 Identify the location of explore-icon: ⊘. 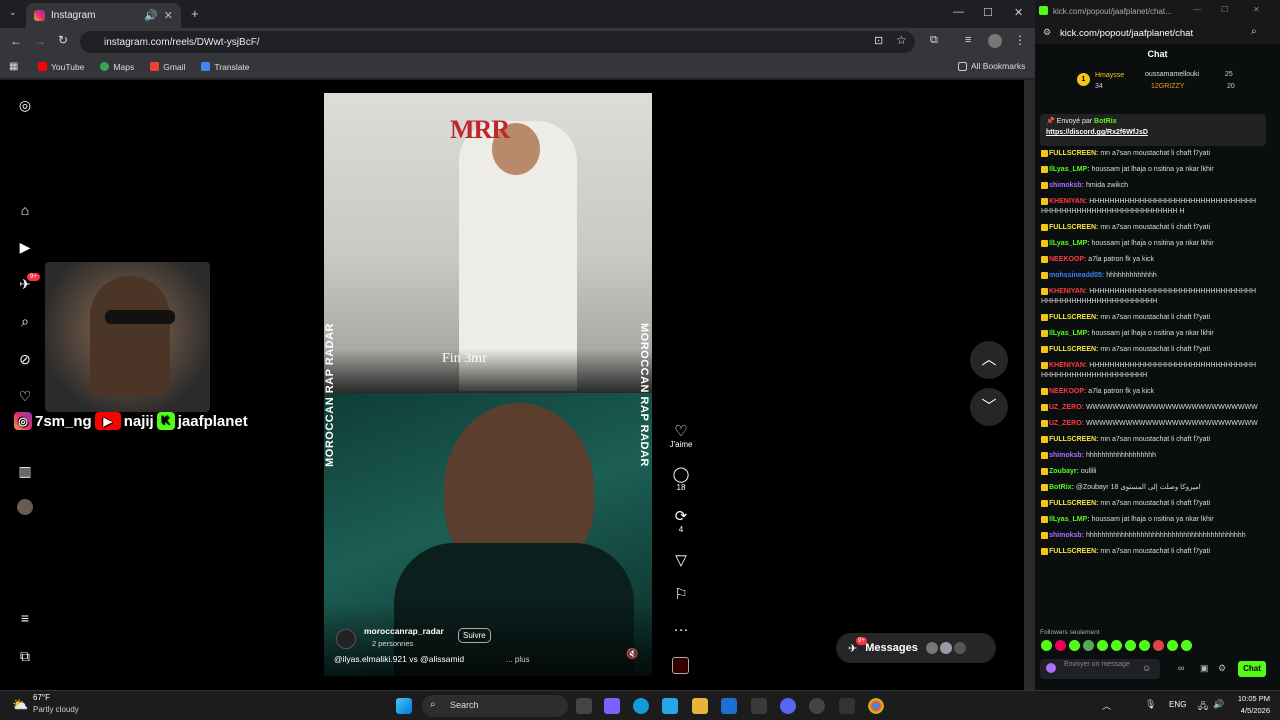
(25, 359).